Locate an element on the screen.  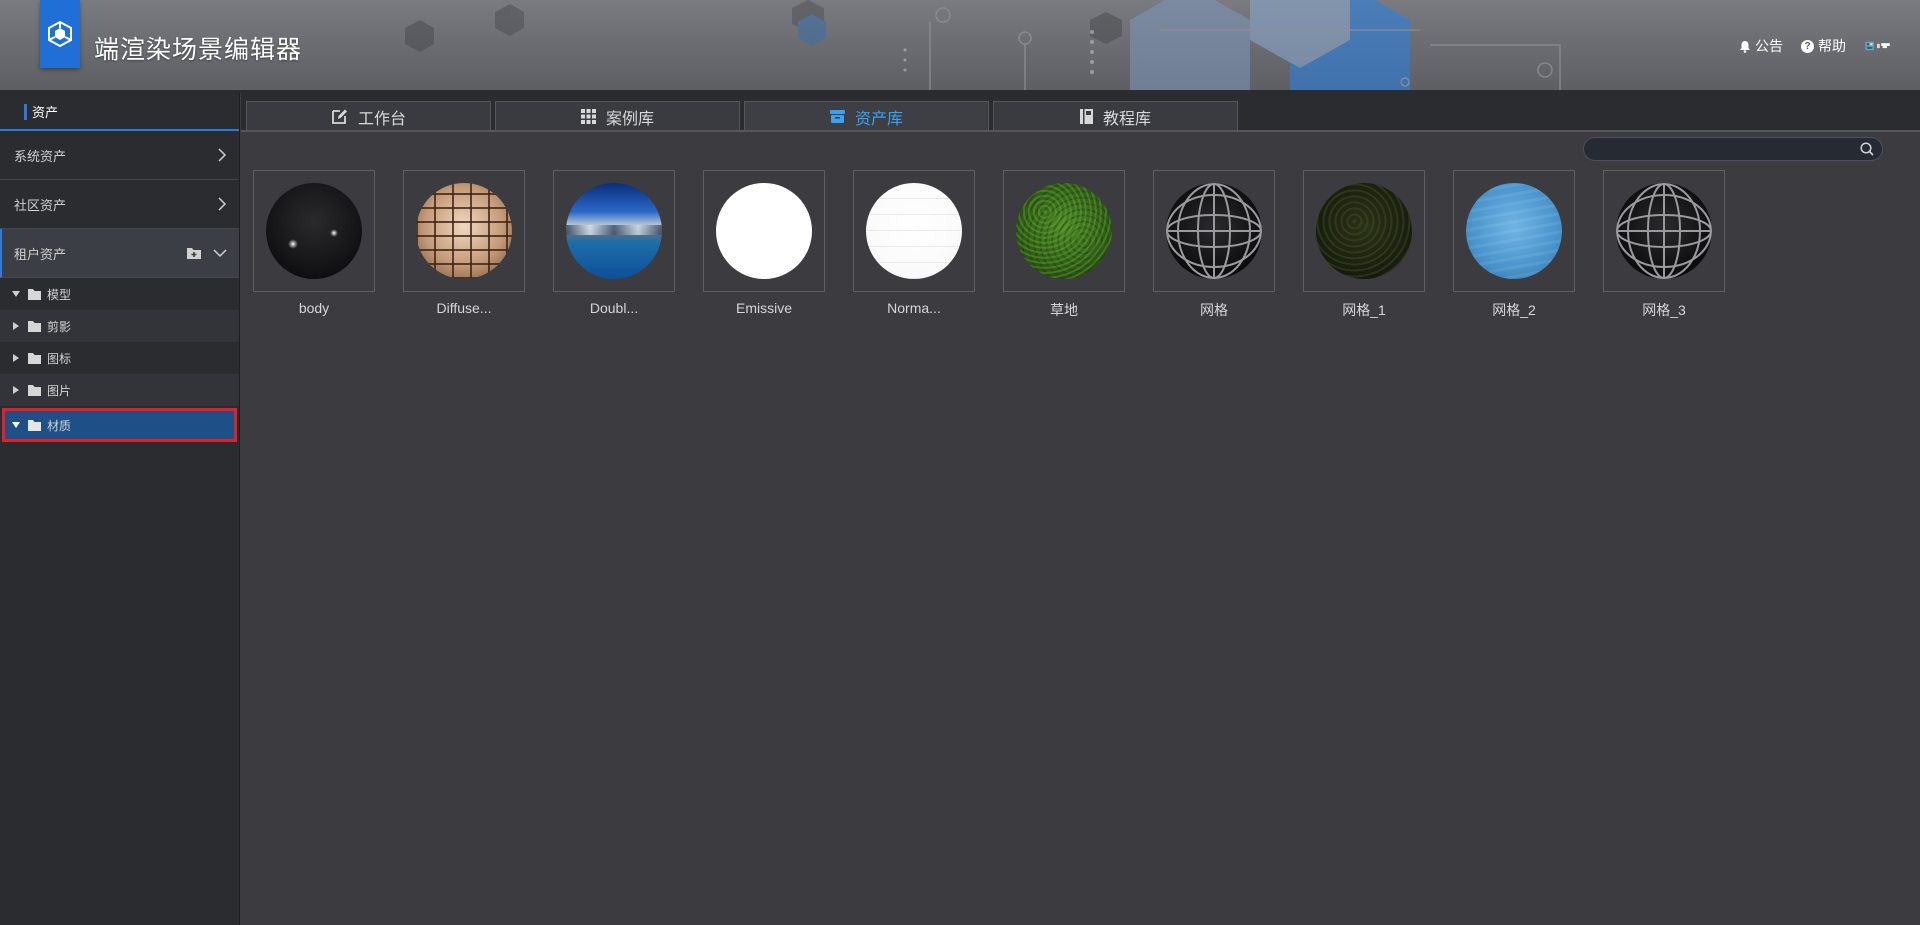
edit-icon is located at coordinates (339, 116).